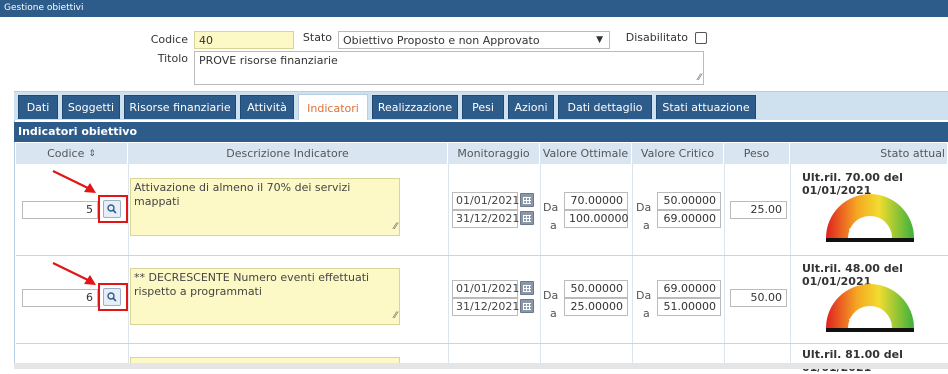 Image resolution: width=948 pixels, height=374 pixels. Describe the element at coordinates (244, 40) in the screenshot. I see `codice-input: 40` at that location.